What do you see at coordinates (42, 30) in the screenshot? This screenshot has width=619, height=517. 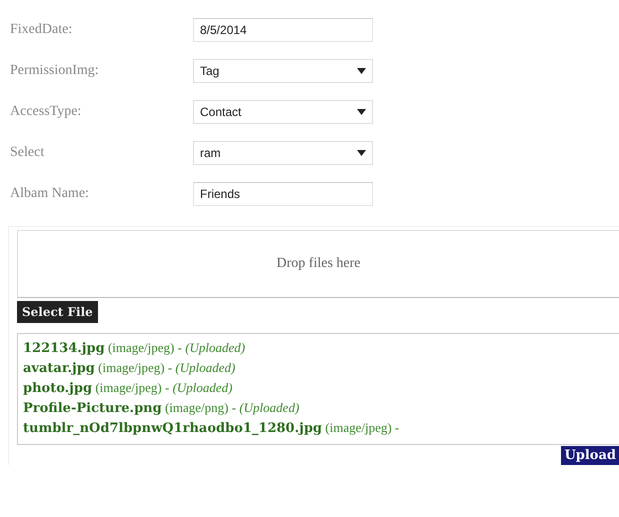 I see `field-label: FixedDate:` at bounding box center [42, 30].